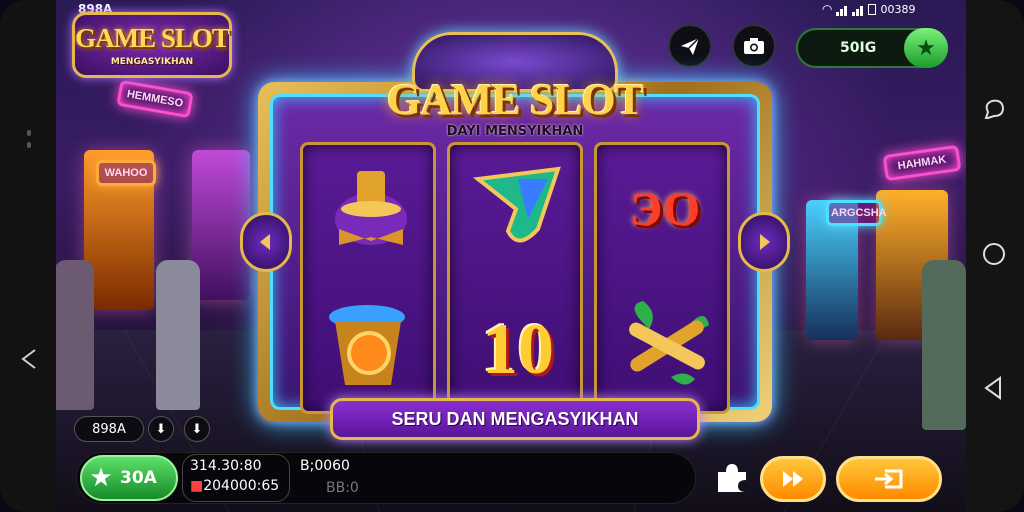  What do you see at coordinates (827, 9) in the screenshot?
I see `wifi-icon: ◠` at bounding box center [827, 9].